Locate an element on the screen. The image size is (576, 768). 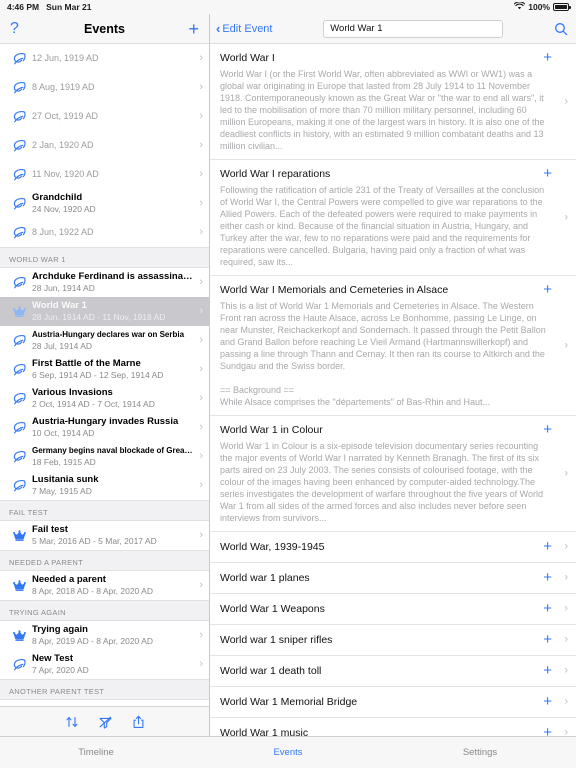
event-item-text: 2 Jan, 1920 AD is located at coordinates (111, 145).